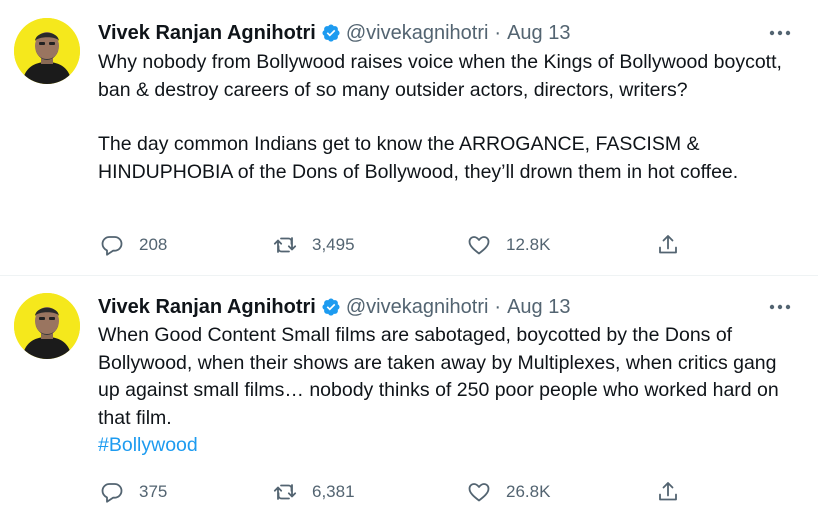  What do you see at coordinates (333, 244) in the screenshot?
I see `retweet-count: 3,495` at bounding box center [333, 244].